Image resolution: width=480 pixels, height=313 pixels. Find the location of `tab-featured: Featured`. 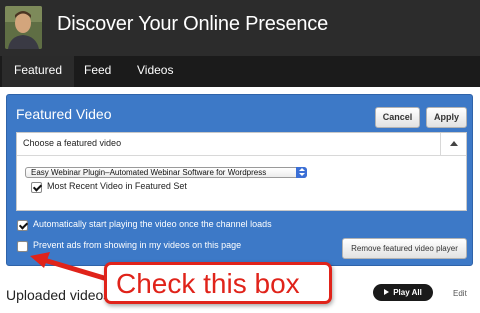

tab-featured: Featured is located at coordinates (38, 71).